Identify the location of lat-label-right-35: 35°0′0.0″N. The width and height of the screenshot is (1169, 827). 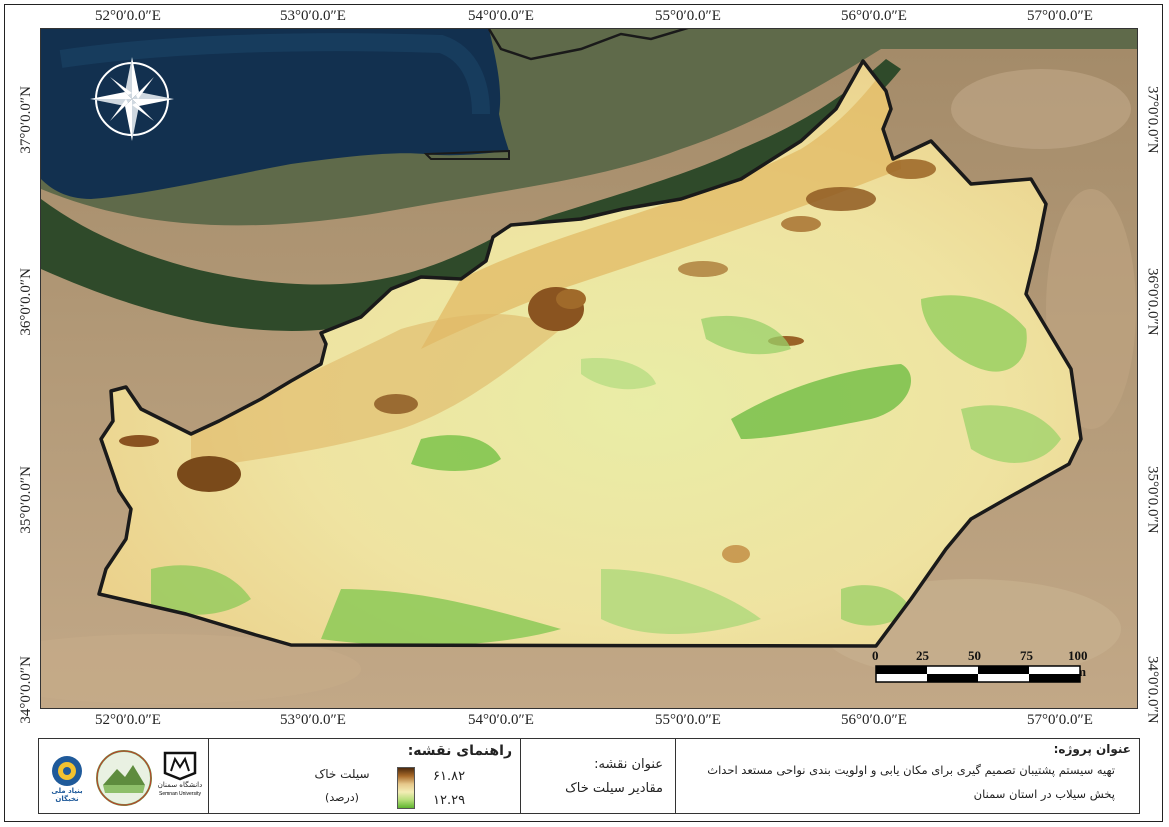
(1152, 500).